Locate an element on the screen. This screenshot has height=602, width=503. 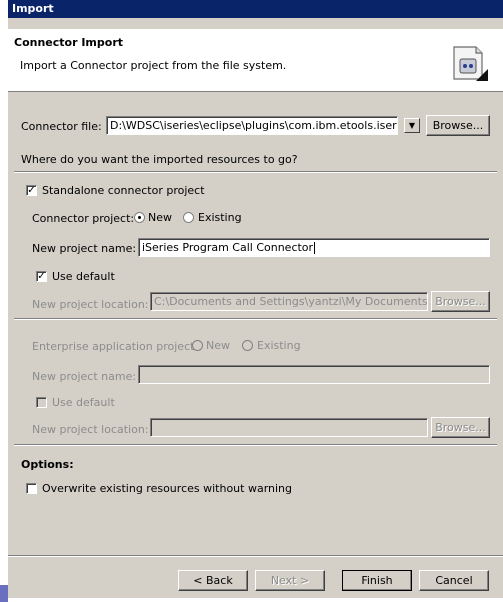
overwrite-checkbox is located at coordinates (31, 488).